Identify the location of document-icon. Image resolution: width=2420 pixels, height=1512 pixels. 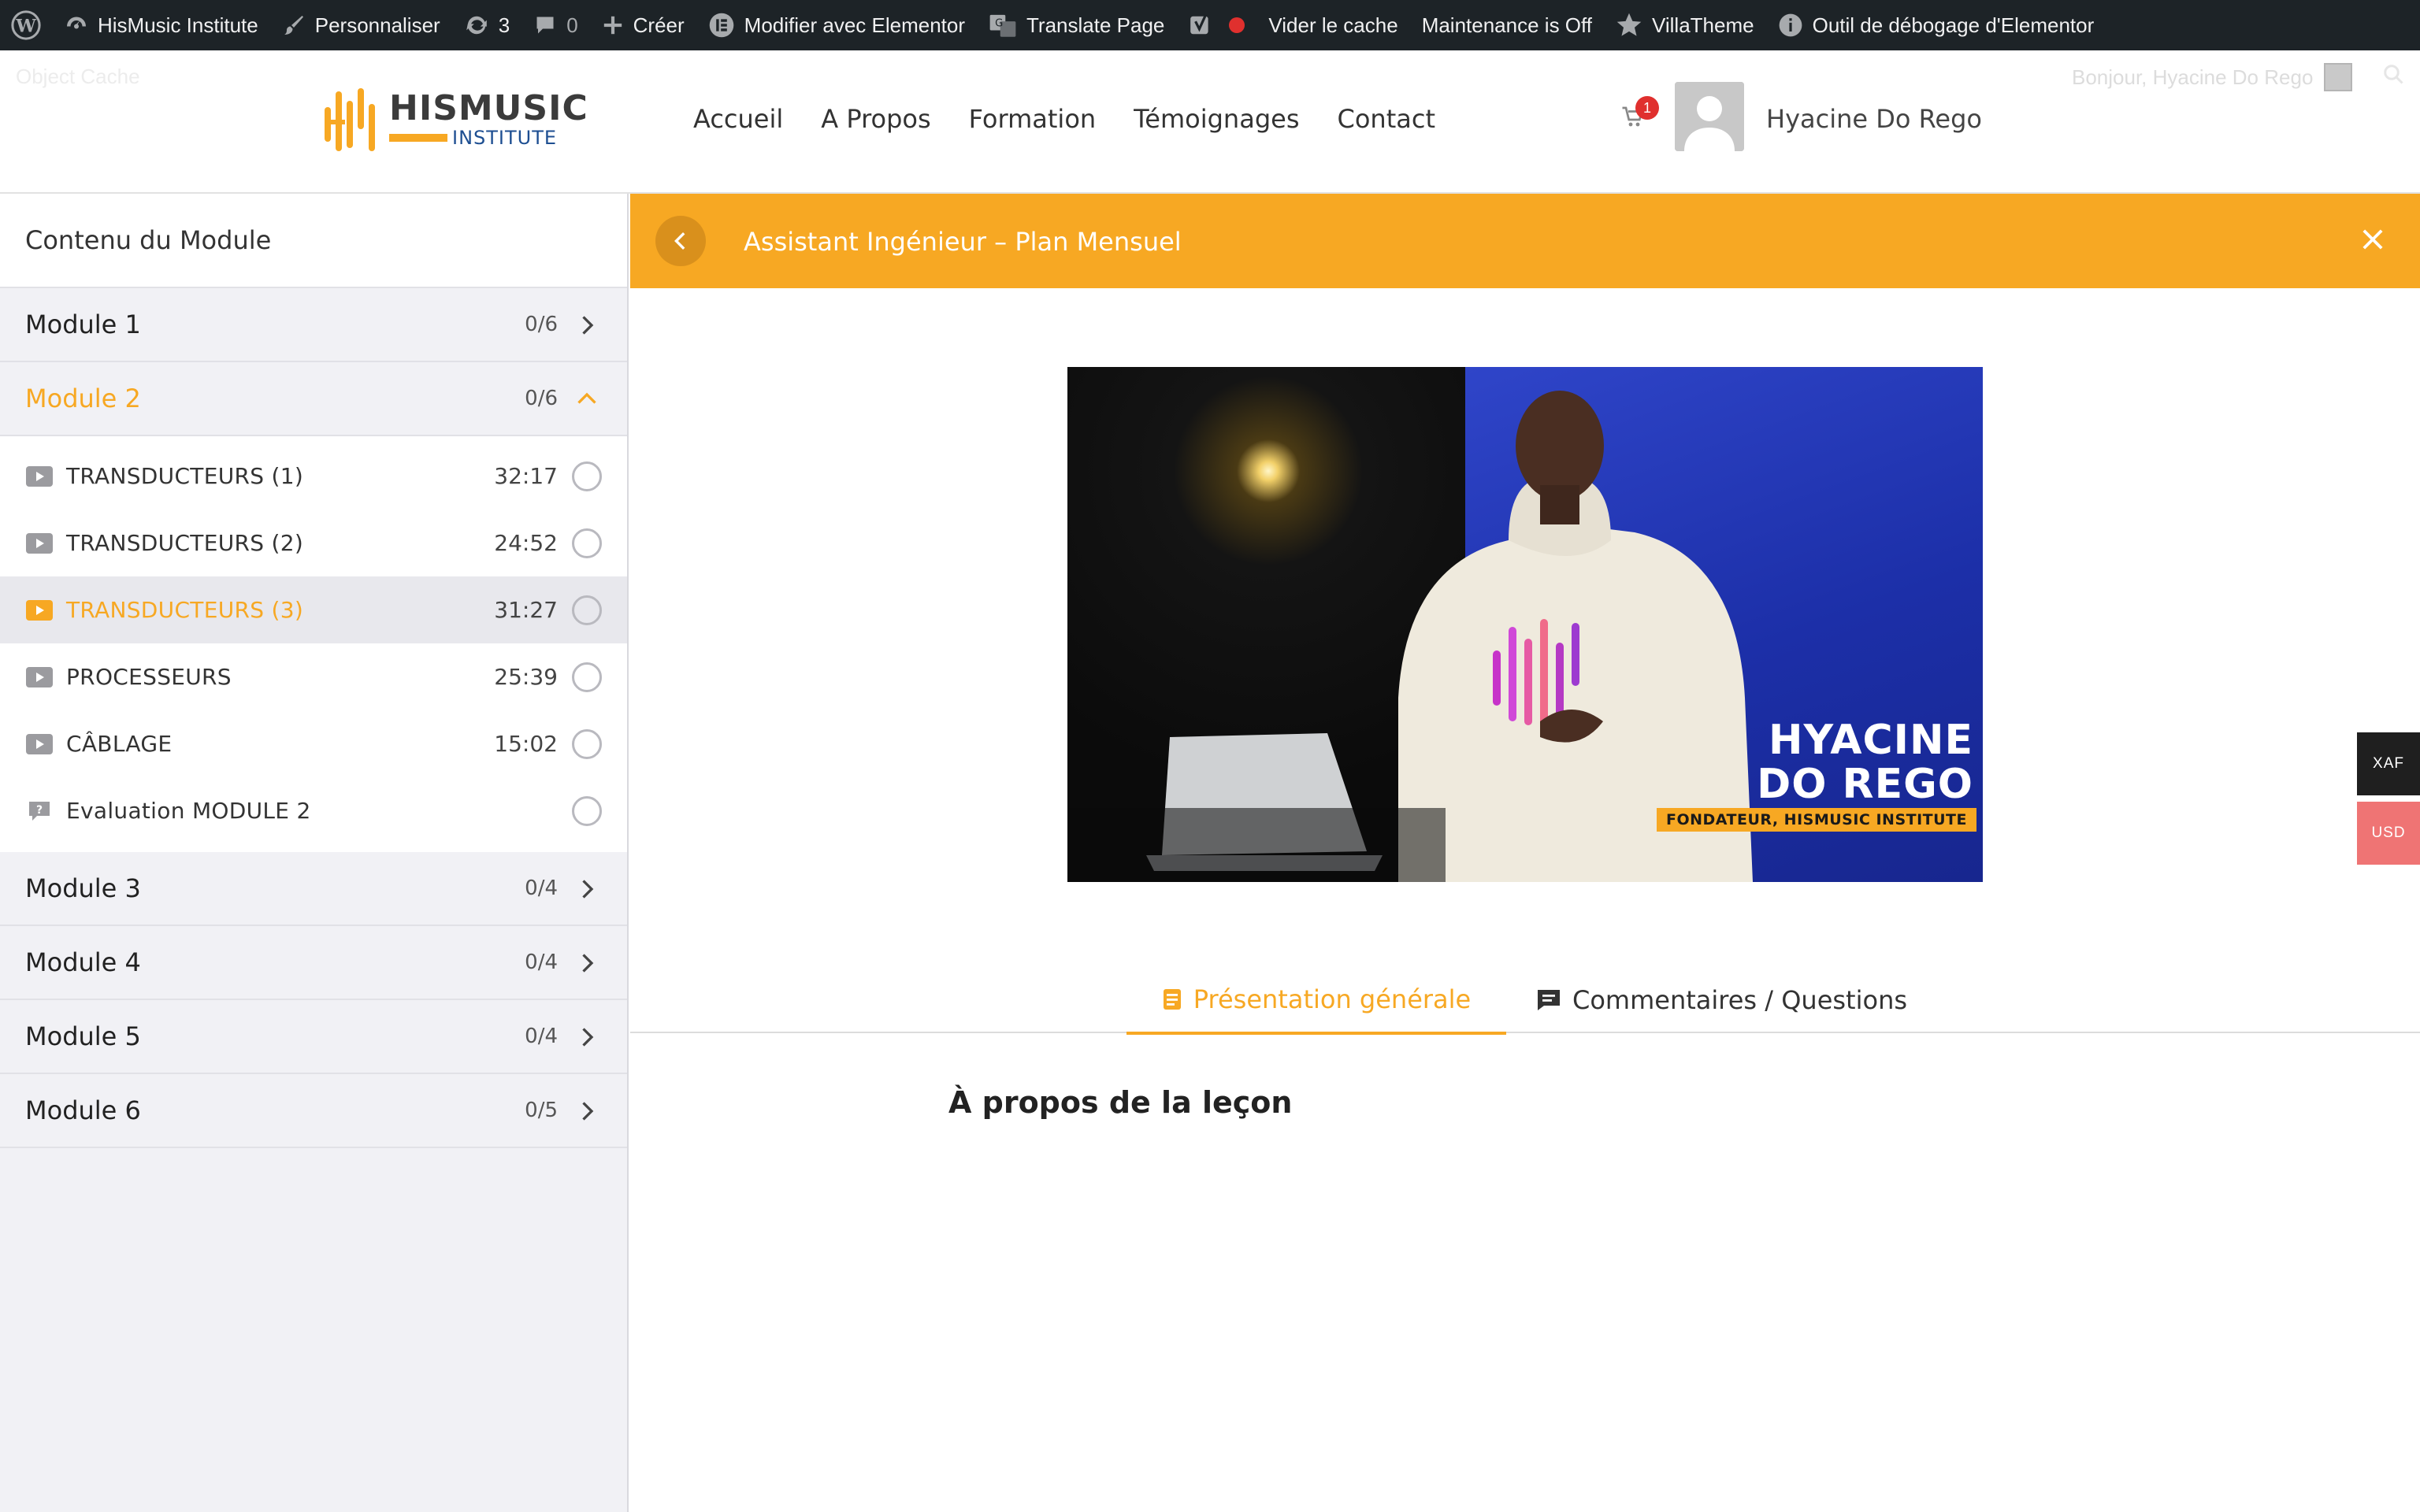
(1172, 999).